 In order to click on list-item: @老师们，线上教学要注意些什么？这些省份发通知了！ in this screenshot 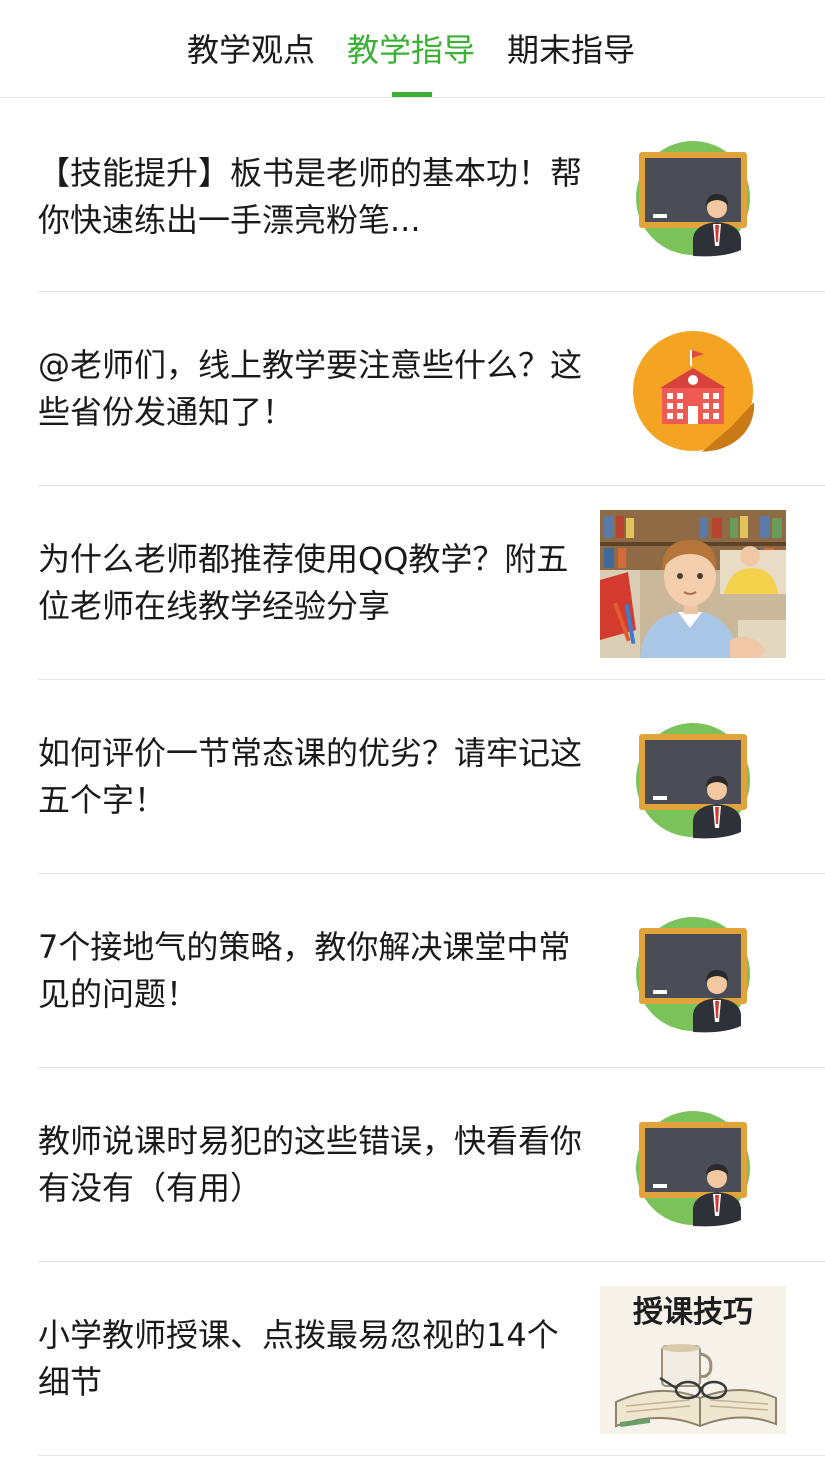, I will do `click(412, 389)`.